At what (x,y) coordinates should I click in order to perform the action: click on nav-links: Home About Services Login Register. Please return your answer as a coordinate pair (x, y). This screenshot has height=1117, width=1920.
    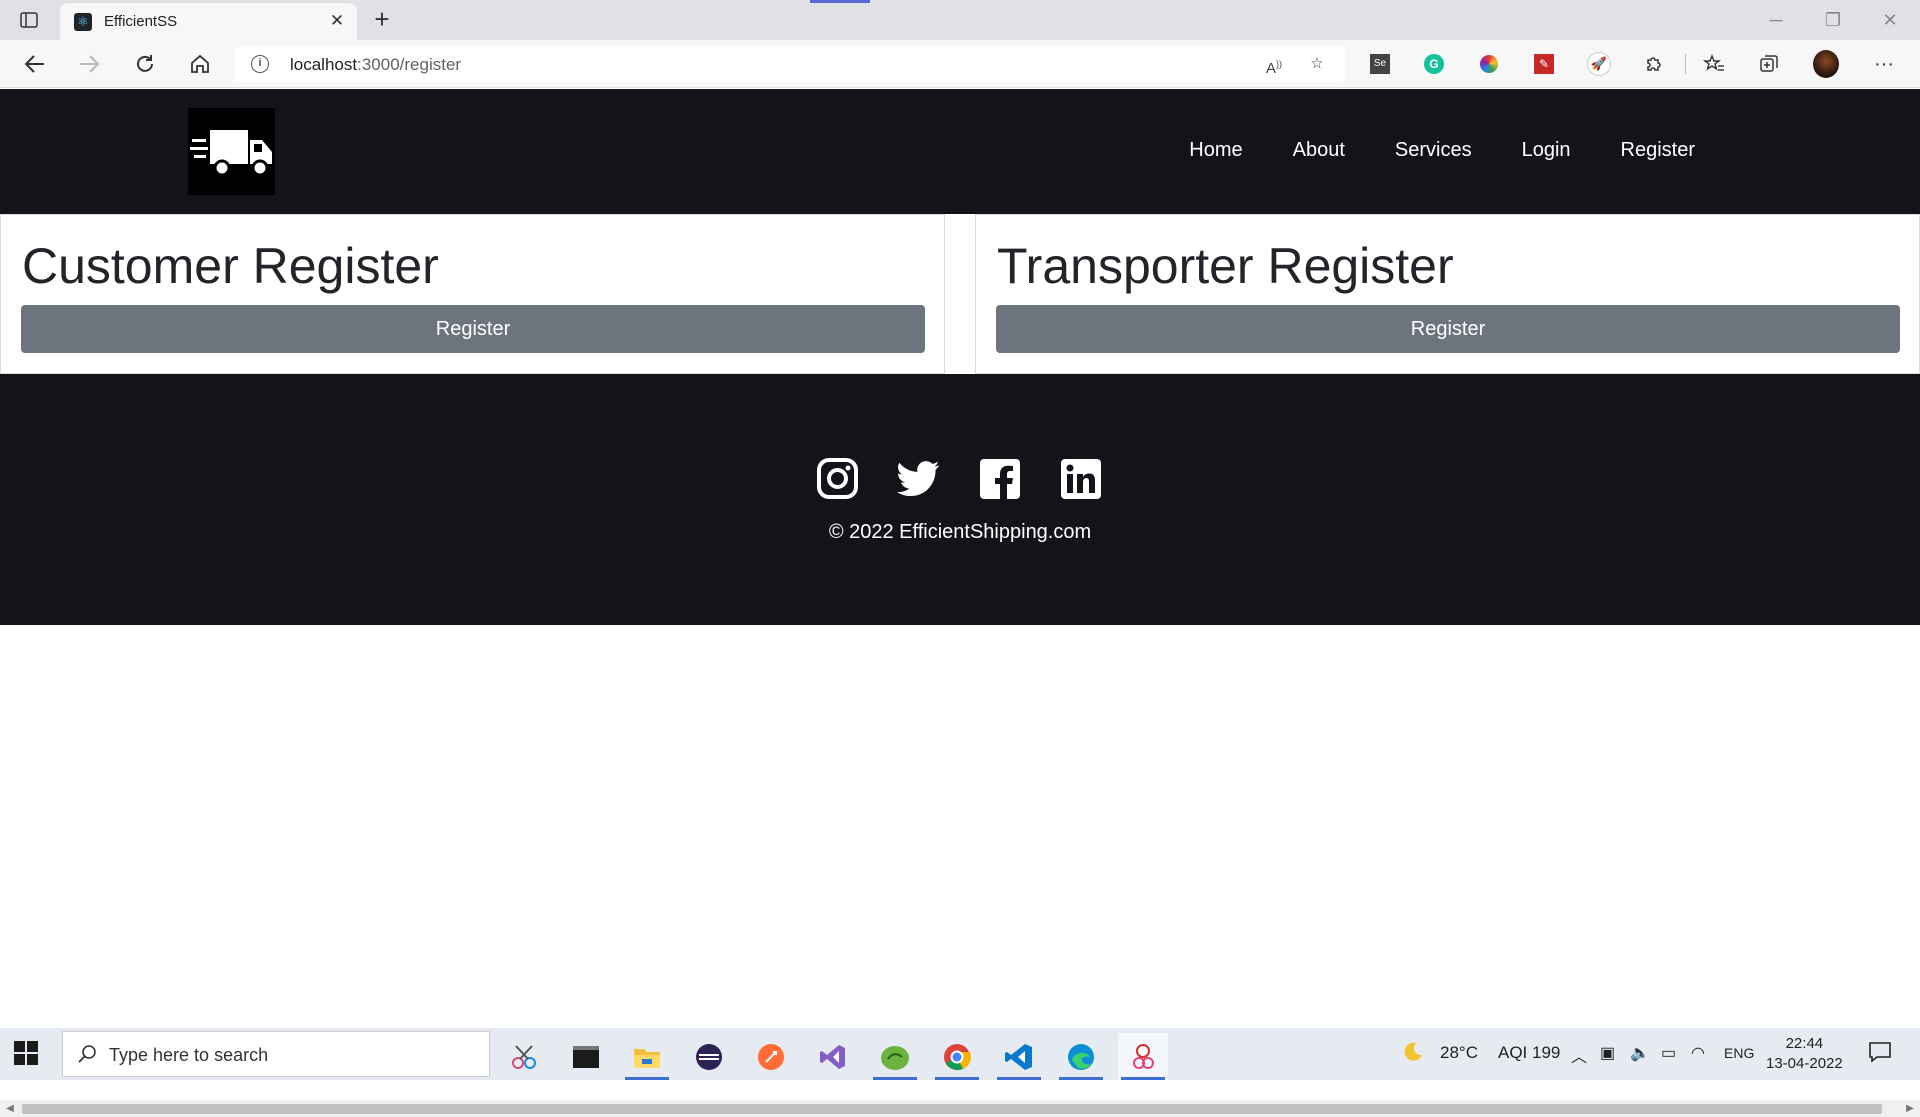
    Looking at the image, I should click on (1417, 150).